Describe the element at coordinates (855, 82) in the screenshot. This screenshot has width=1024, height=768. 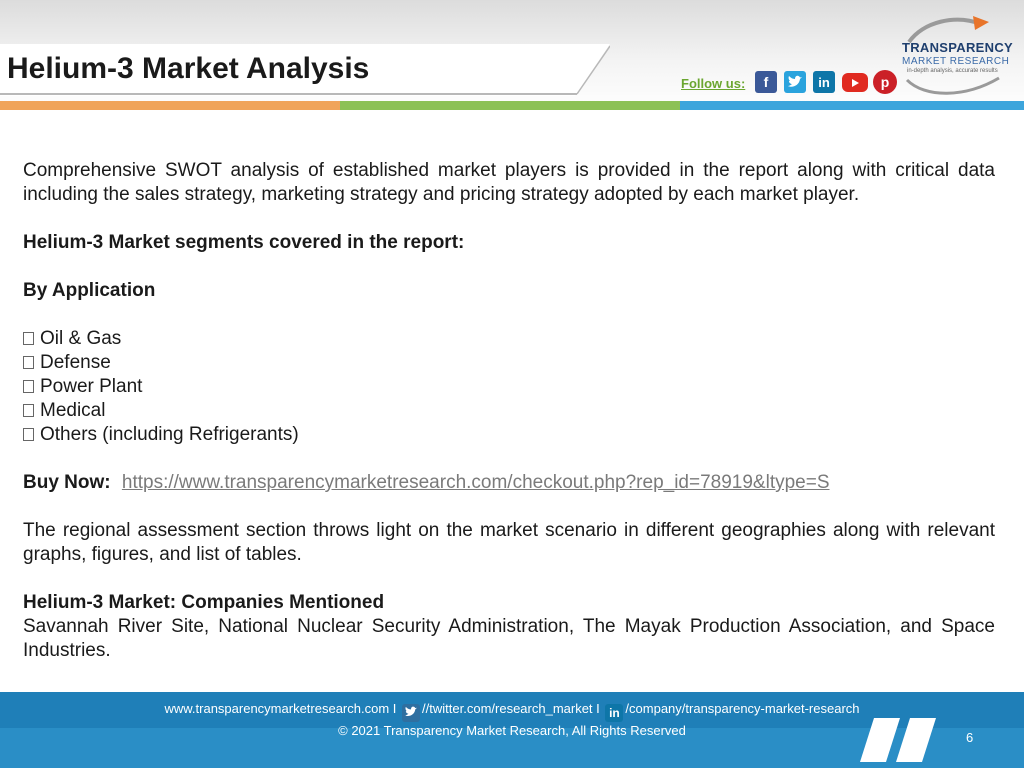
I see `youtube-icon` at that location.